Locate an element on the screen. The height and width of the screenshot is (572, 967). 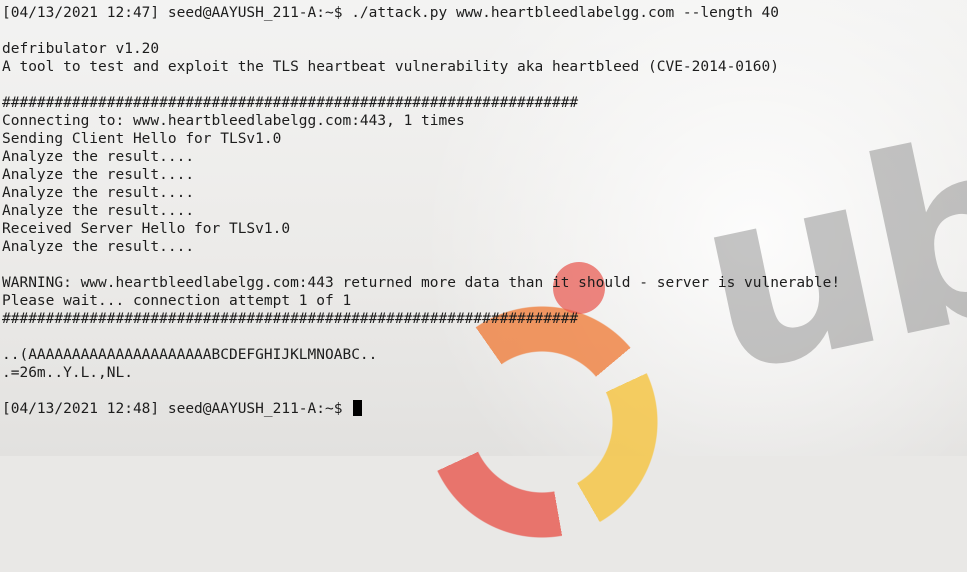
terminal-line: Sending Client Hello for TLSv1.0 is located at coordinates (142, 139).